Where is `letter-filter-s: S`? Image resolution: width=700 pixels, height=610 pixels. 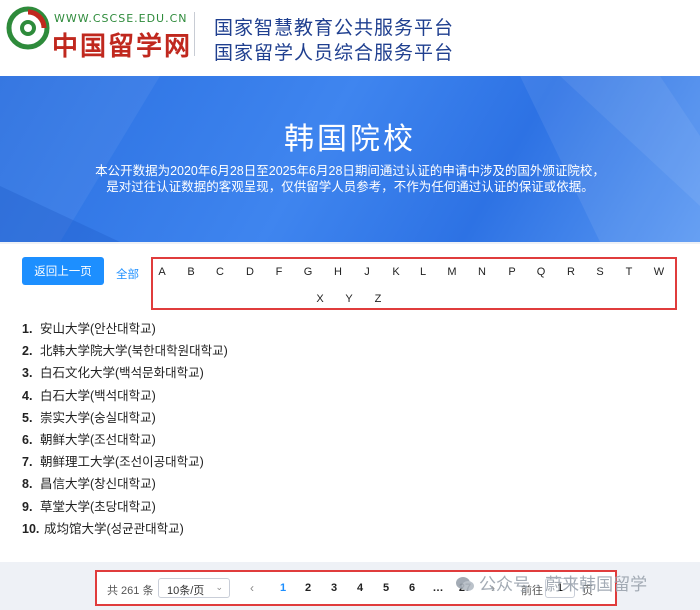 letter-filter-s: S is located at coordinates (599, 272).